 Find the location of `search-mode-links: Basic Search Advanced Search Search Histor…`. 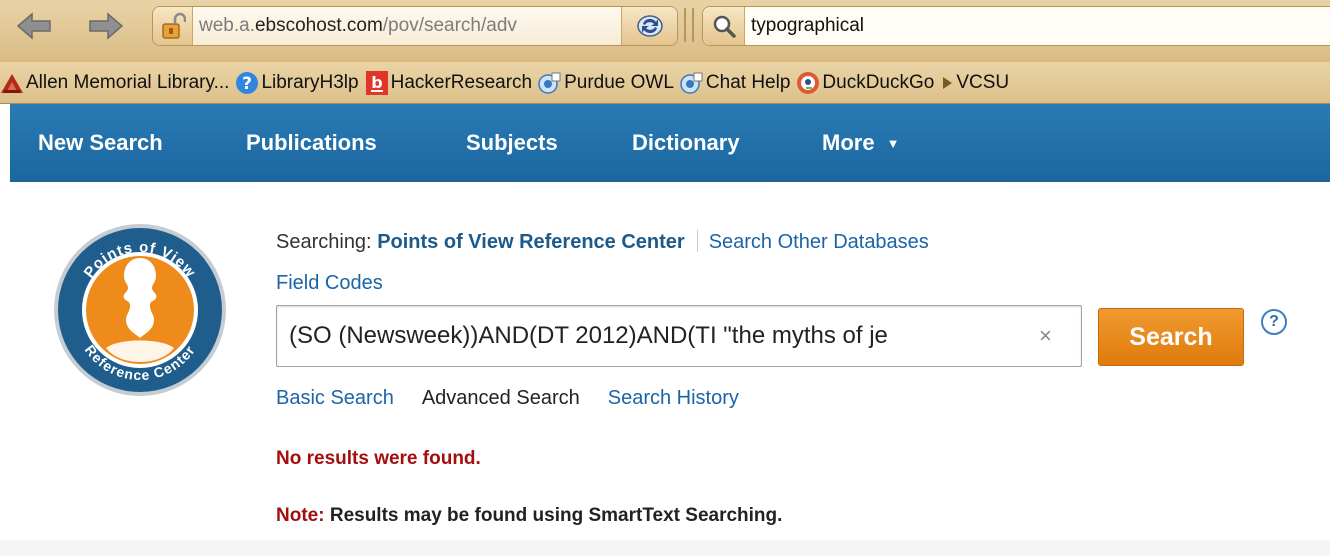

search-mode-links: Basic Search Advanced Search Search Histor… is located at coordinates (521, 398).